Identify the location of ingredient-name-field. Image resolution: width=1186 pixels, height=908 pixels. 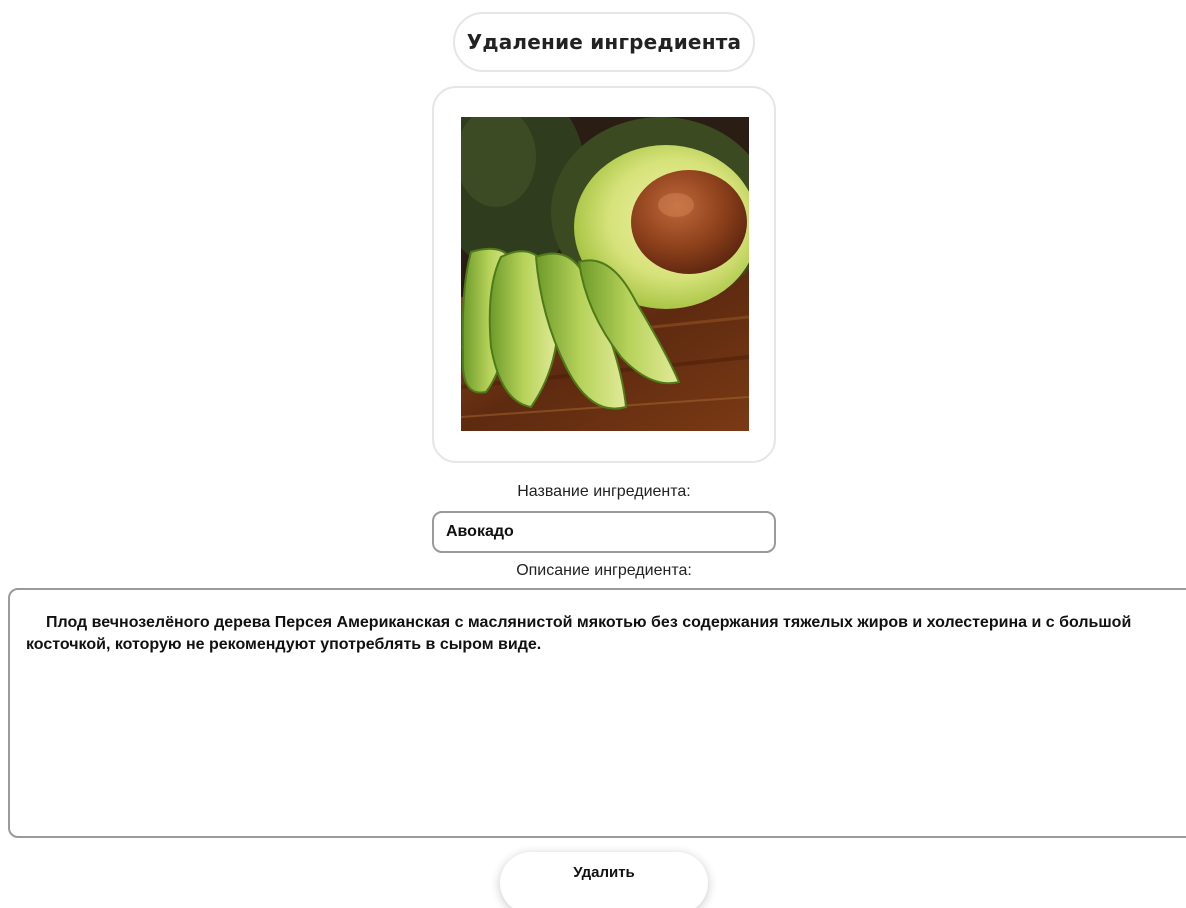
(604, 532).